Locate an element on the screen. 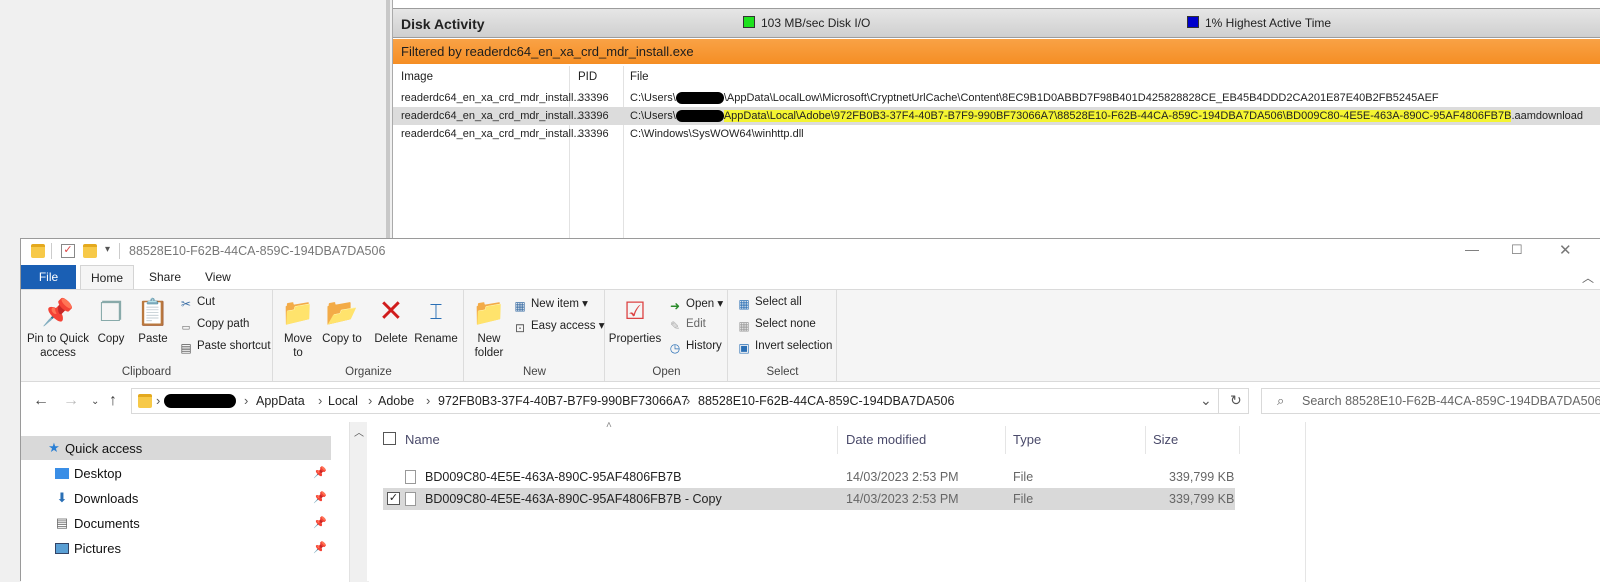  star-icon: ★ is located at coordinates (54, 447).